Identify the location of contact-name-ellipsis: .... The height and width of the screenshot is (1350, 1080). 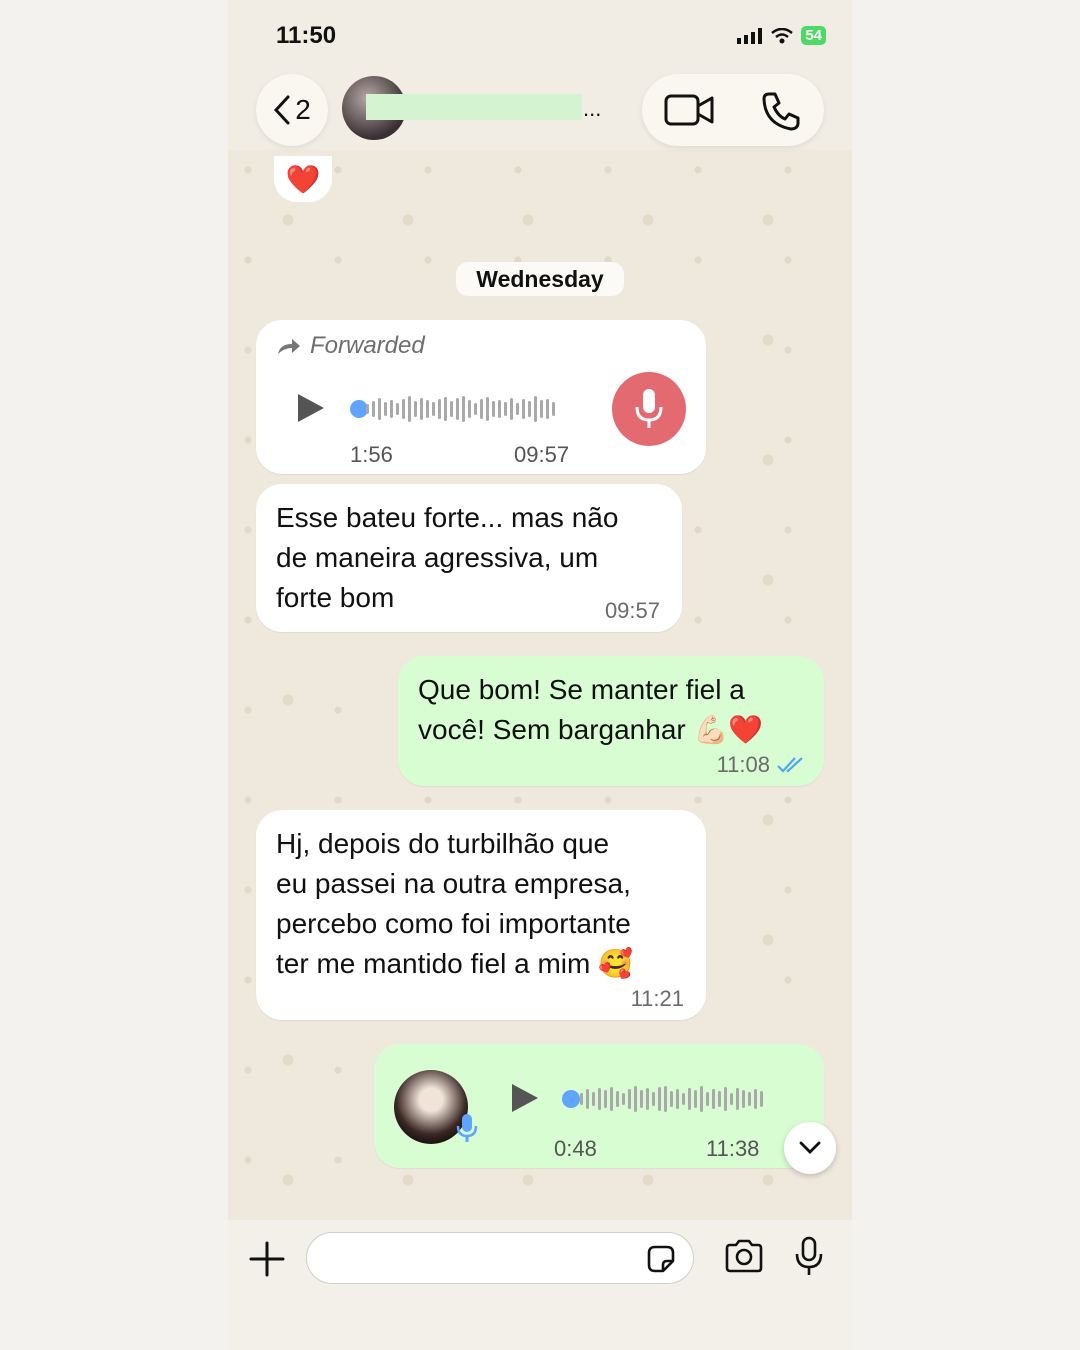
(592, 108).